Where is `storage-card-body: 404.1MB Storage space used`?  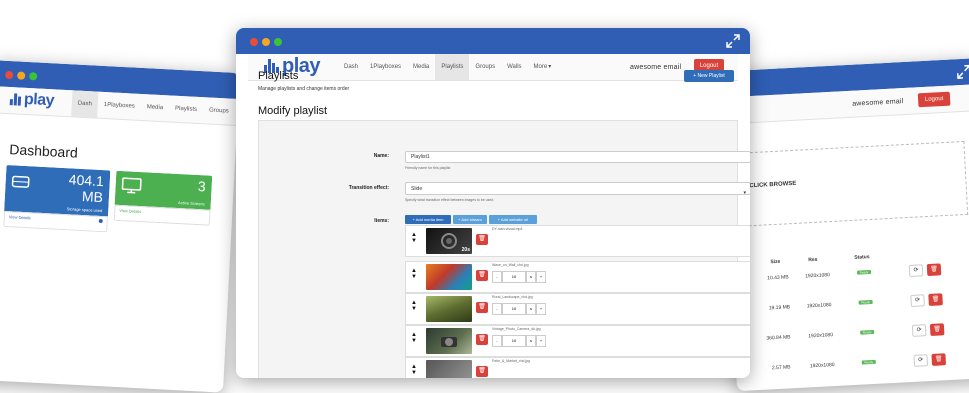
storage-card-body: 404.1MB Storage space used is located at coordinates (57, 190).